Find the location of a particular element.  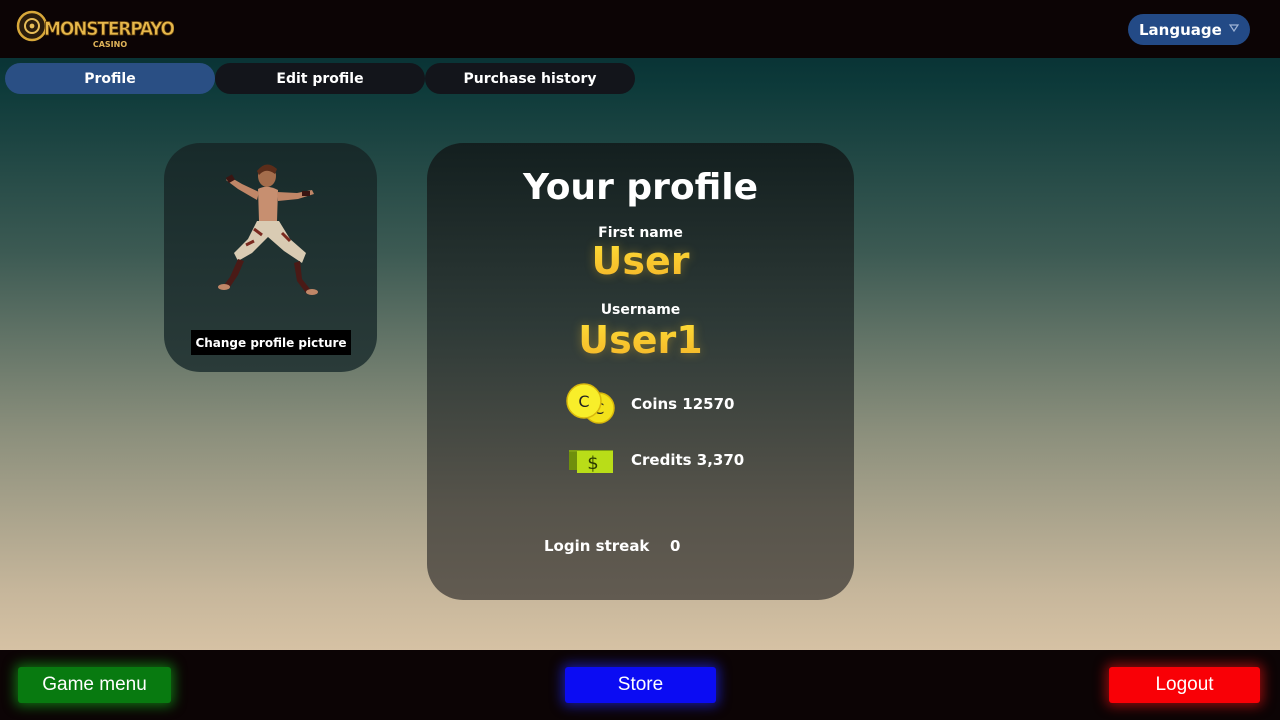

svg-text: MONSTERPAYOUT is located at coordinates (109, 29).